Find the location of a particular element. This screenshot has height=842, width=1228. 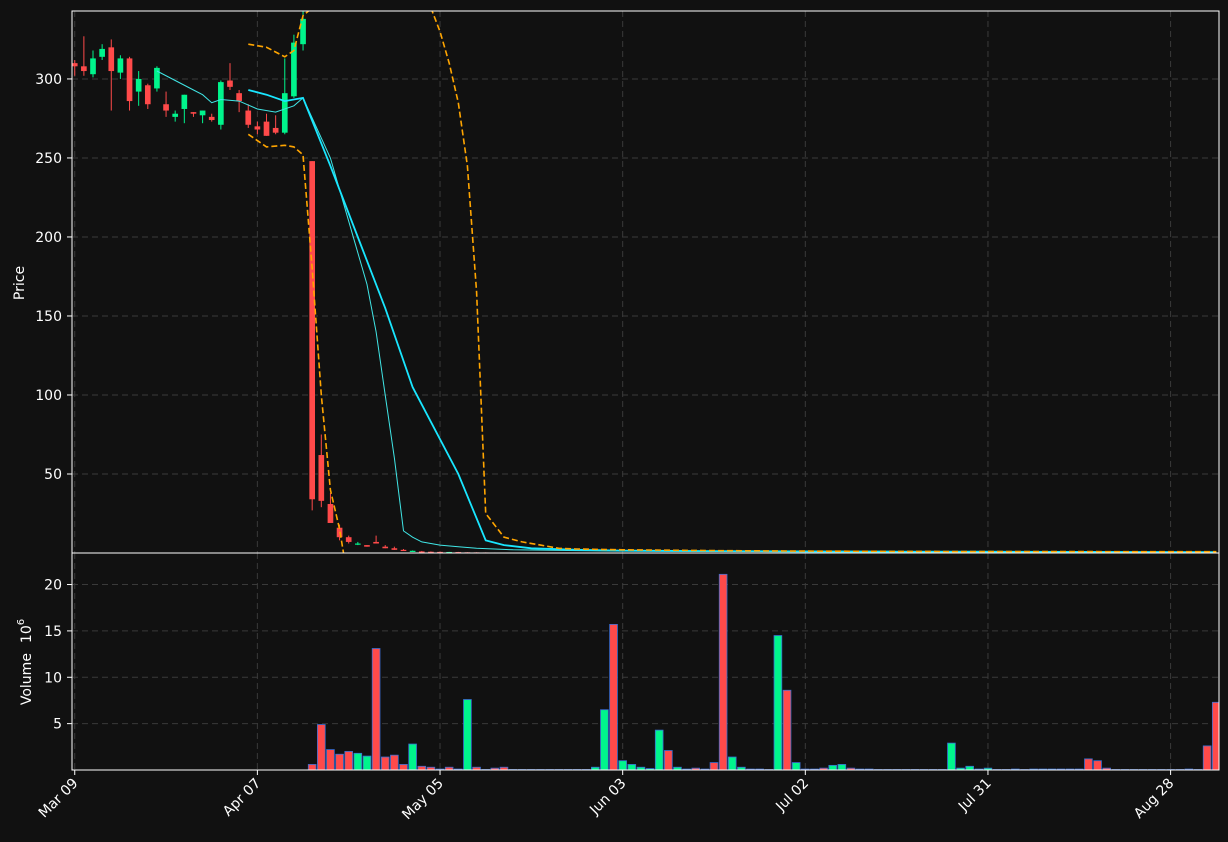

volume-tick-label: 15 is located at coordinates (53, 632).